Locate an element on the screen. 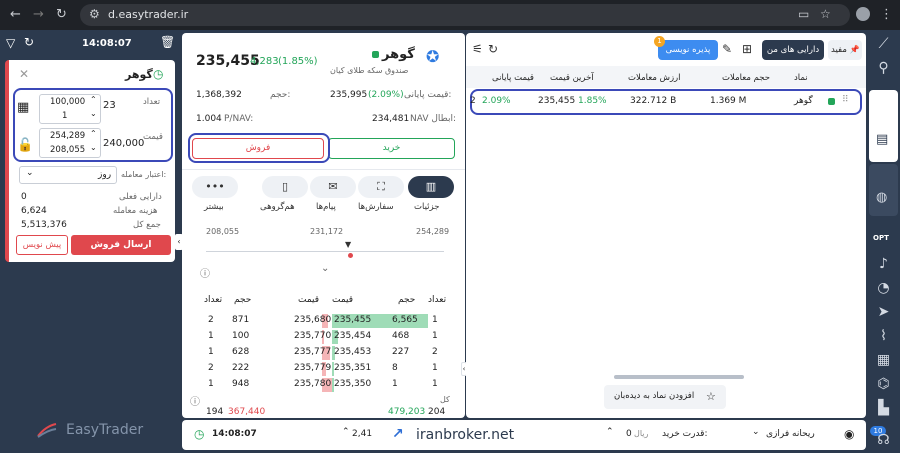  user-icon: ◉ is located at coordinates (849, 434).